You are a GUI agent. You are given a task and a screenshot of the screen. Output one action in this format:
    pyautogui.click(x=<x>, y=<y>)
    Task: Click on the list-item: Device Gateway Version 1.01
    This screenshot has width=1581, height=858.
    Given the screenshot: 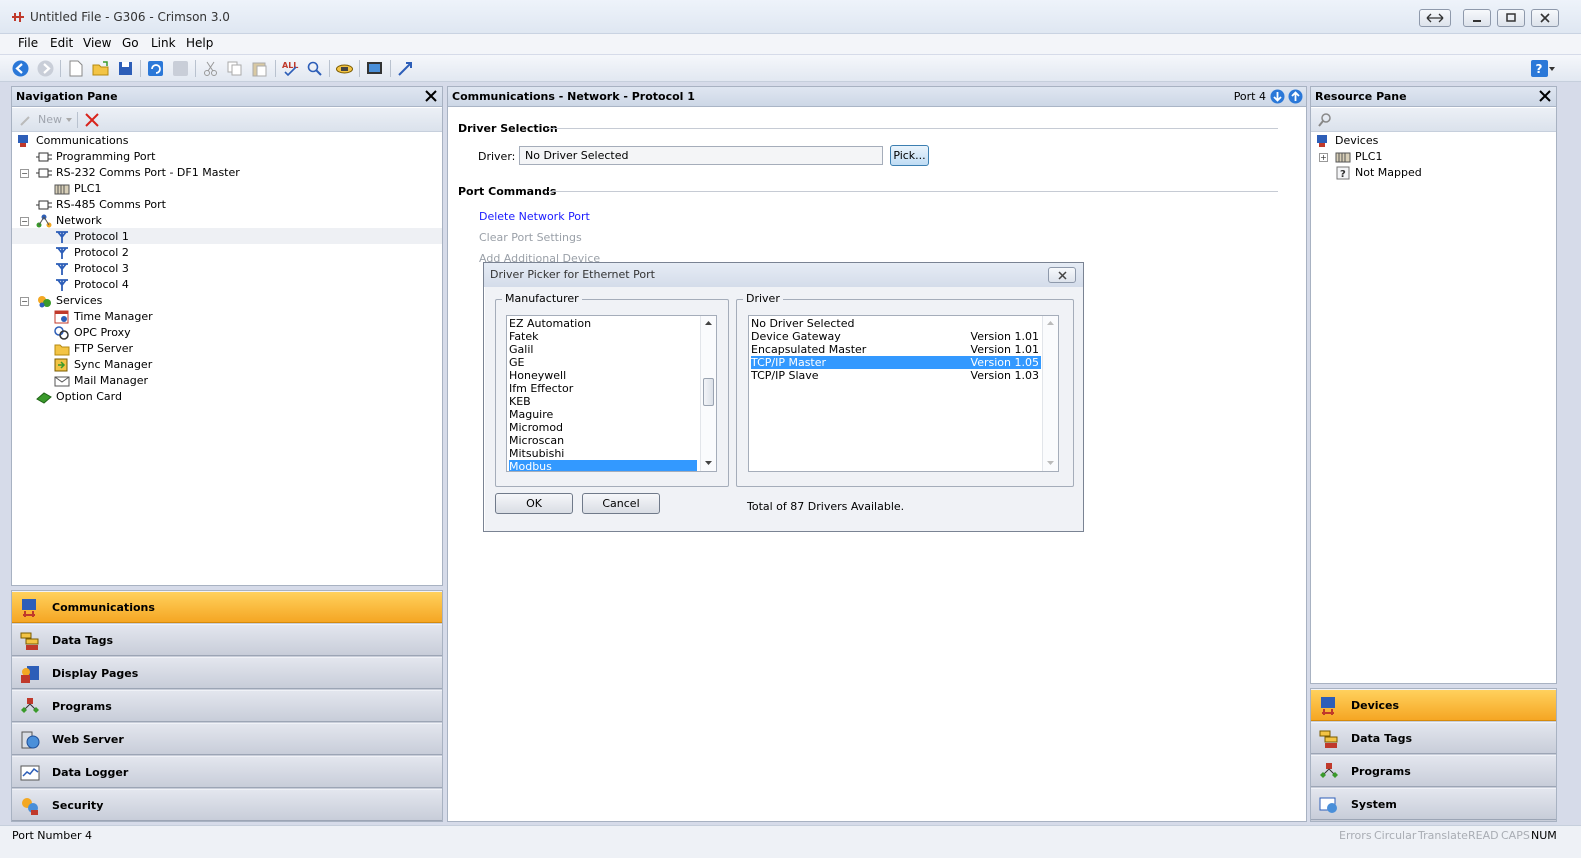 What is the action you would take?
    pyautogui.click(x=896, y=336)
    